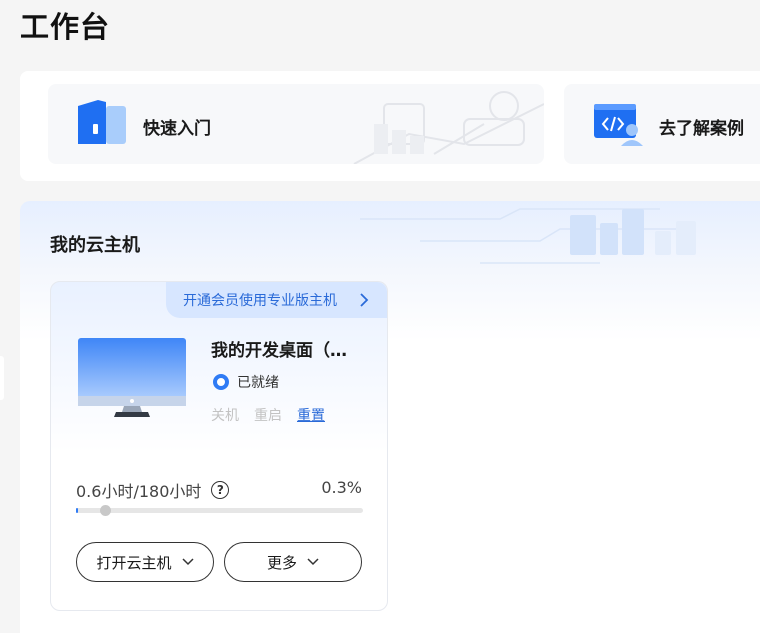  Describe the element at coordinates (311, 415) in the screenshot. I see `reset-action: 重置` at that location.